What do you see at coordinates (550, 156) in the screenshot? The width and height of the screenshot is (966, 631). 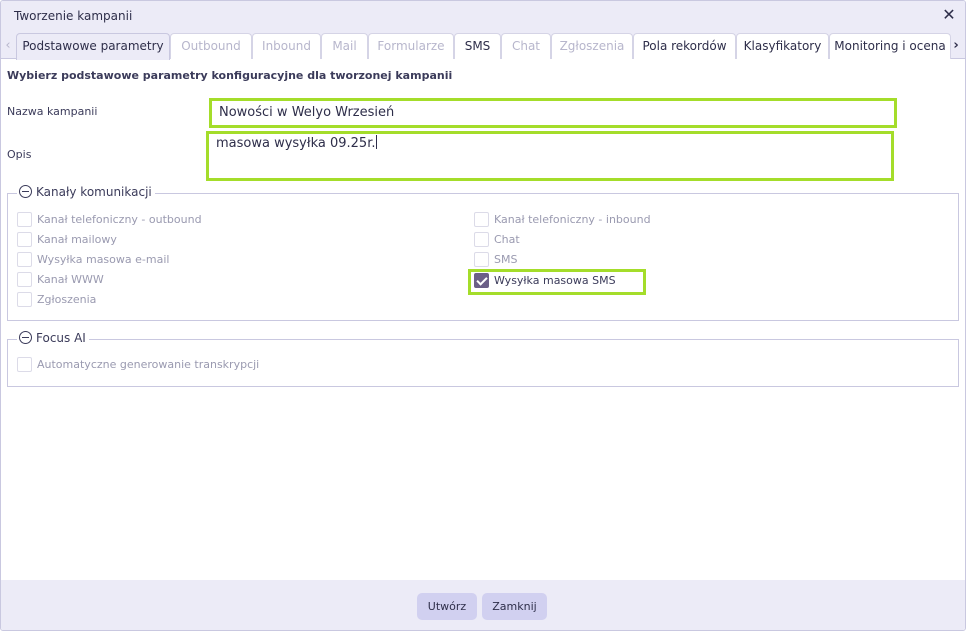 I see `description-textarea: masowa wysyłka 09.25r.` at bounding box center [550, 156].